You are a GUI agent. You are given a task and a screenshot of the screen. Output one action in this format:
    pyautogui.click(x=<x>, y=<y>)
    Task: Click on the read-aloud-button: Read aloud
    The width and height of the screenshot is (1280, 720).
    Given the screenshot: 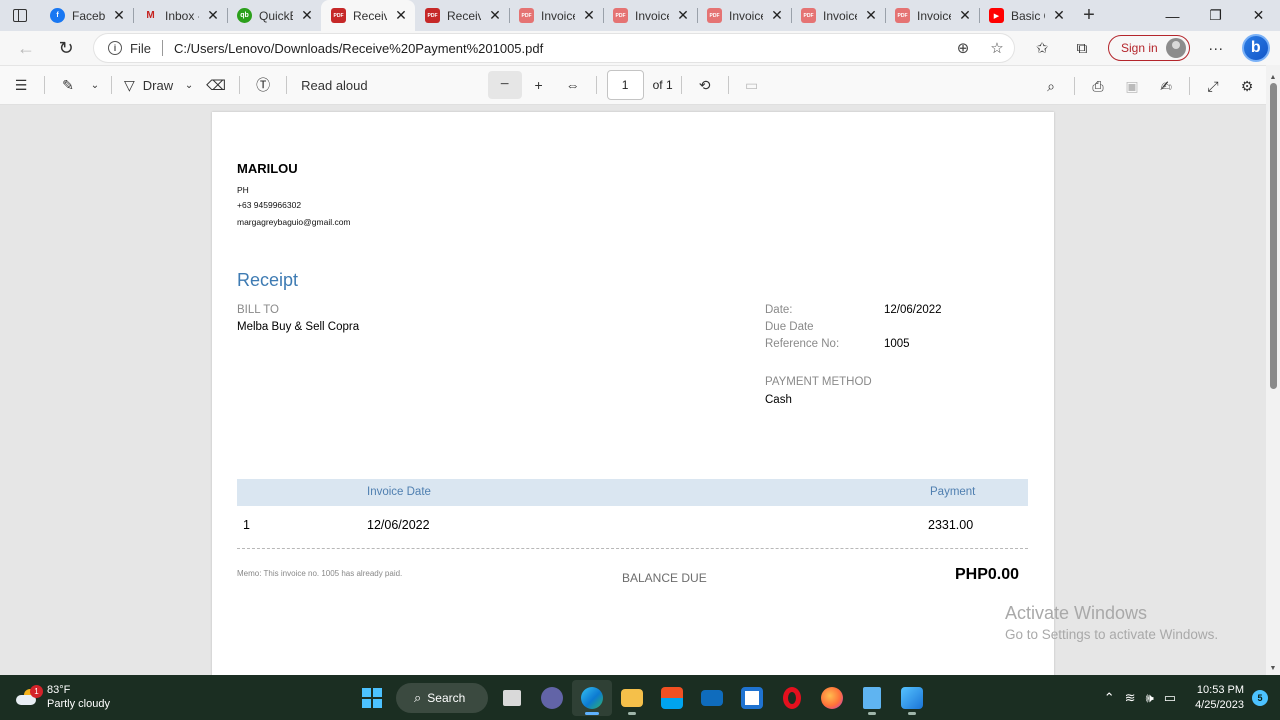 What is the action you would take?
    pyautogui.click(x=334, y=85)
    